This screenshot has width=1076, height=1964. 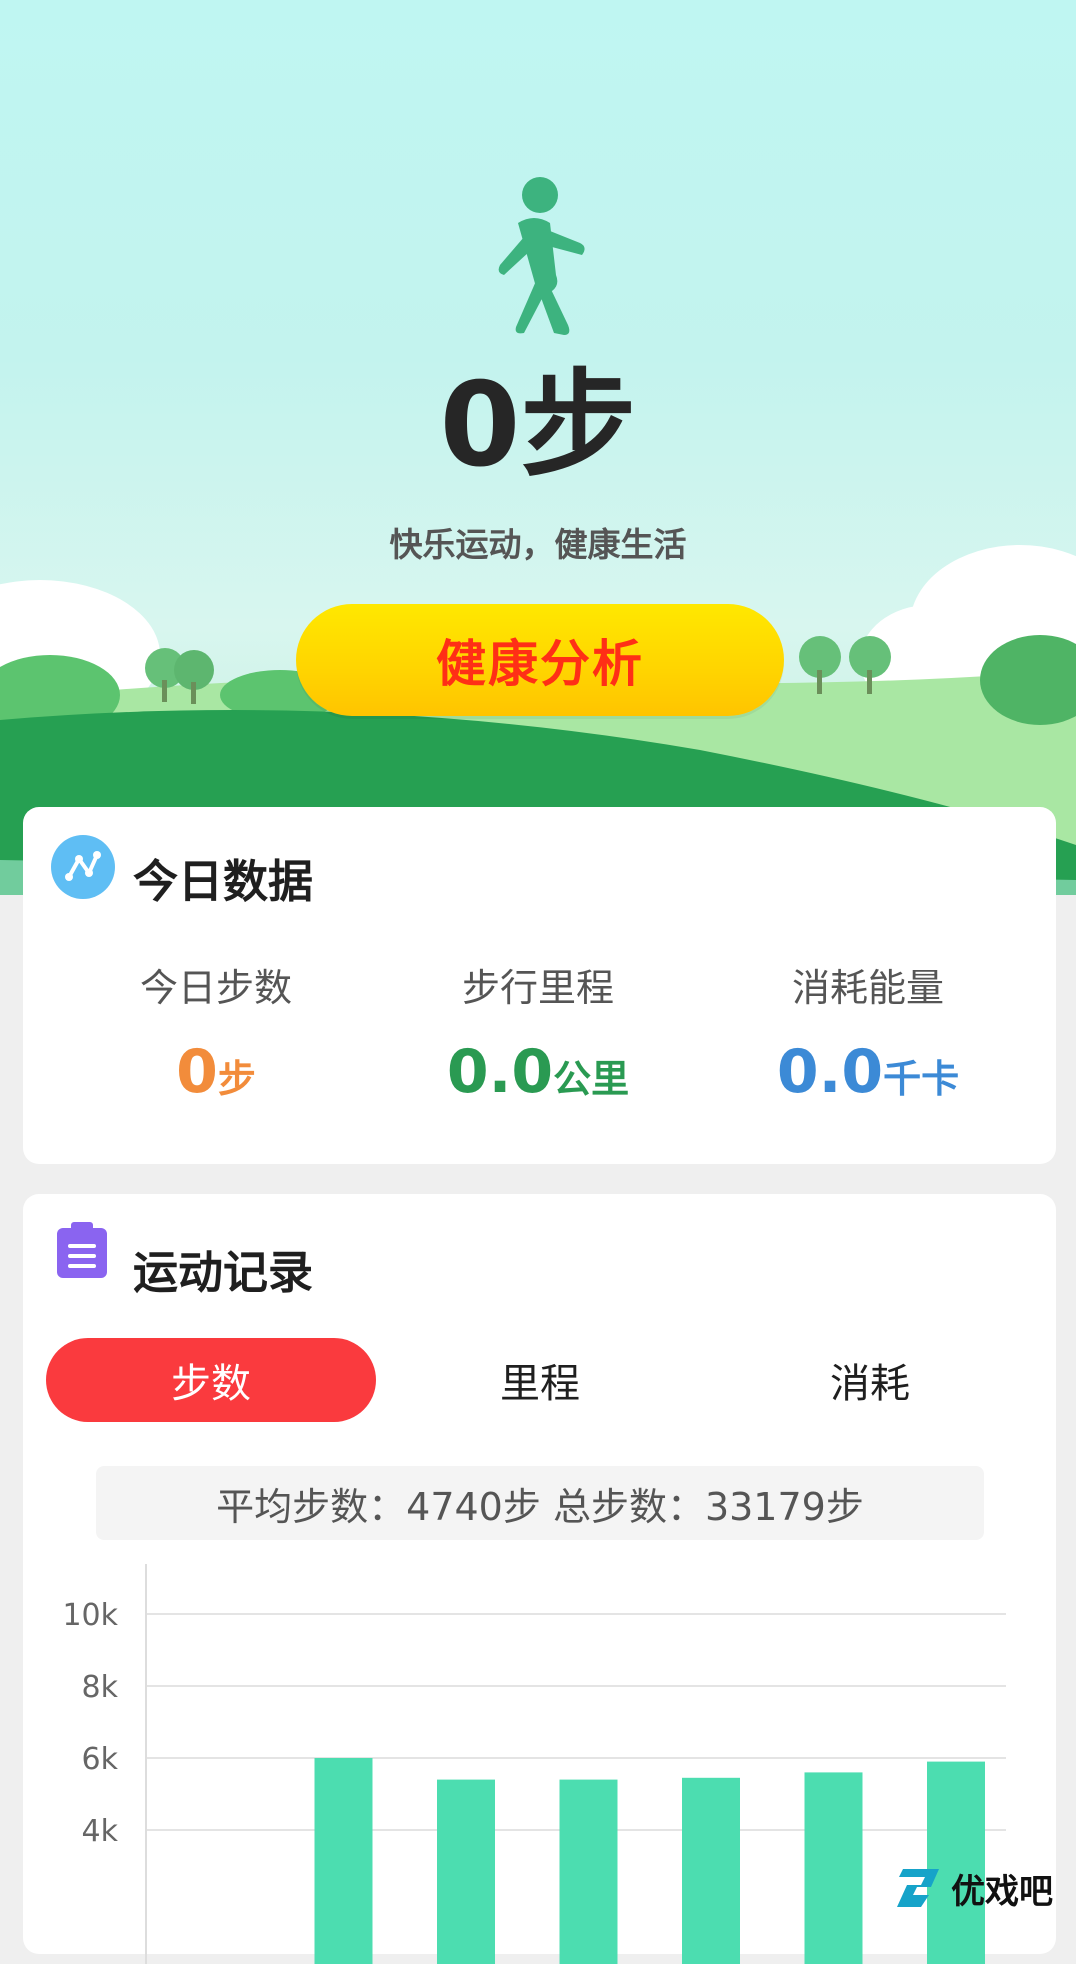 What do you see at coordinates (921, 1079) in the screenshot?
I see `stat-unit: 千卡` at bounding box center [921, 1079].